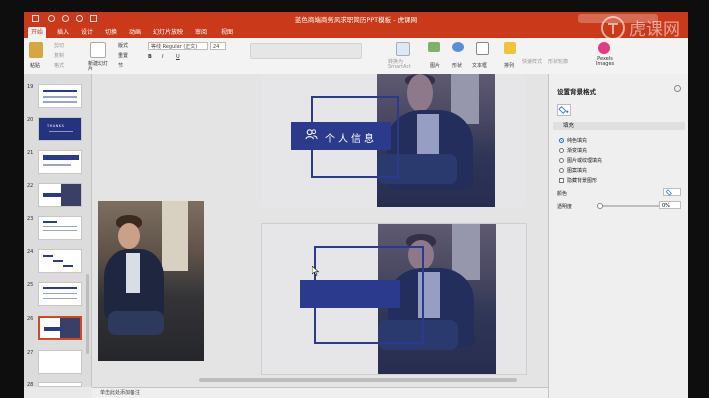 The image size is (709, 398). What do you see at coordinates (434, 47) in the screenshot?
I see `picture-icon` at bounding box center [434, 47].